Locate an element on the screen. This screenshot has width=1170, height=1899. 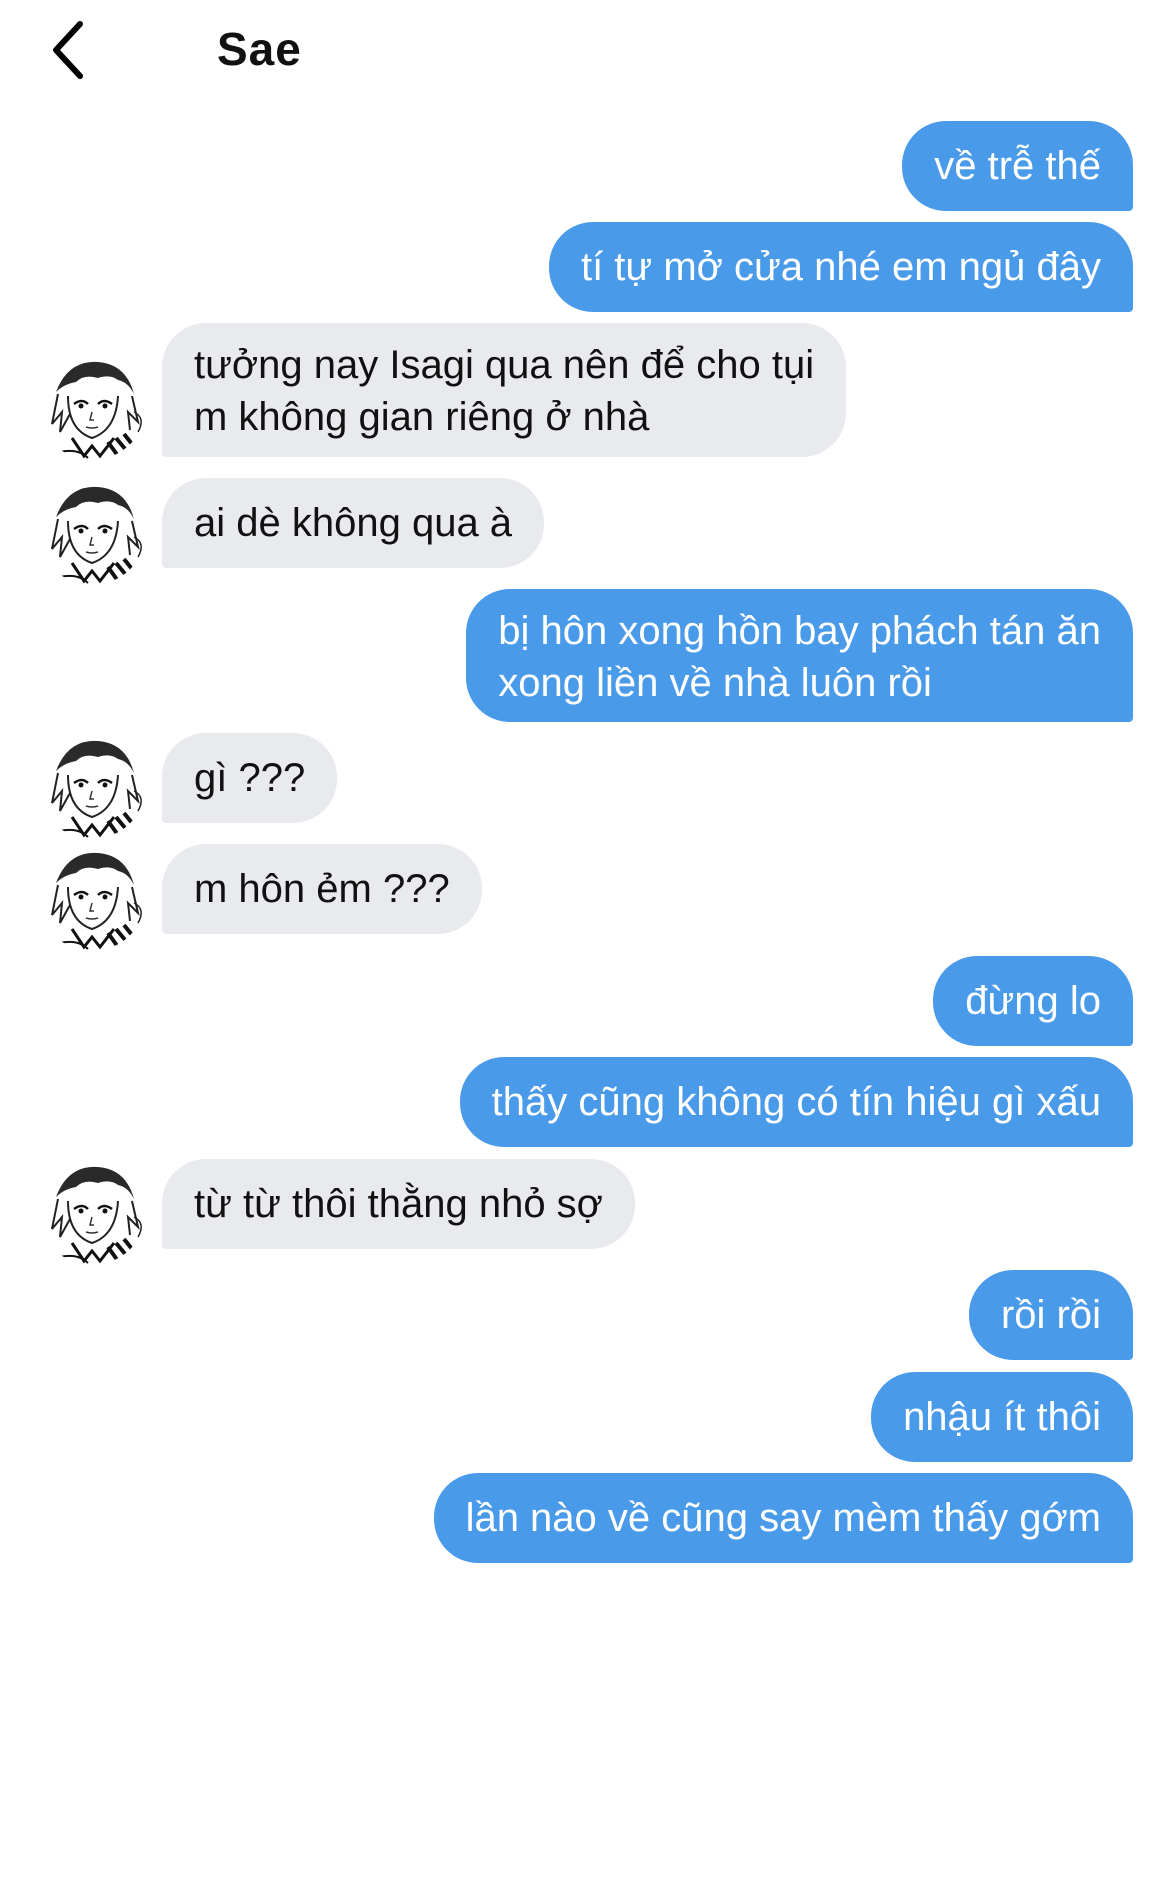
message-bubble-outgoing: về trễ thế is located at coordinates (1017, 166).